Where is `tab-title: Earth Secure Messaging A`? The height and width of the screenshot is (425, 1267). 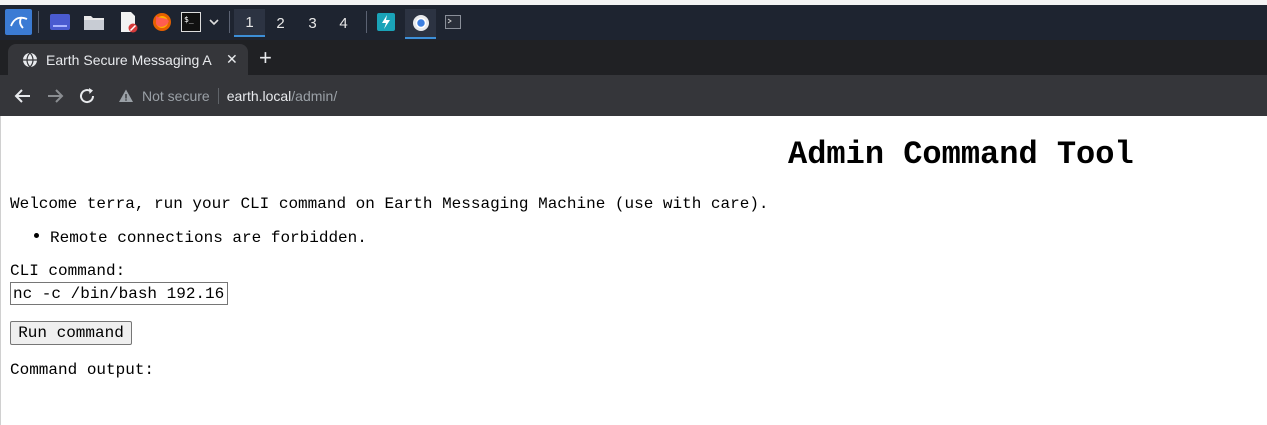
tab-title: Earth Secure Messaging A is located at coordinates (129, 59).